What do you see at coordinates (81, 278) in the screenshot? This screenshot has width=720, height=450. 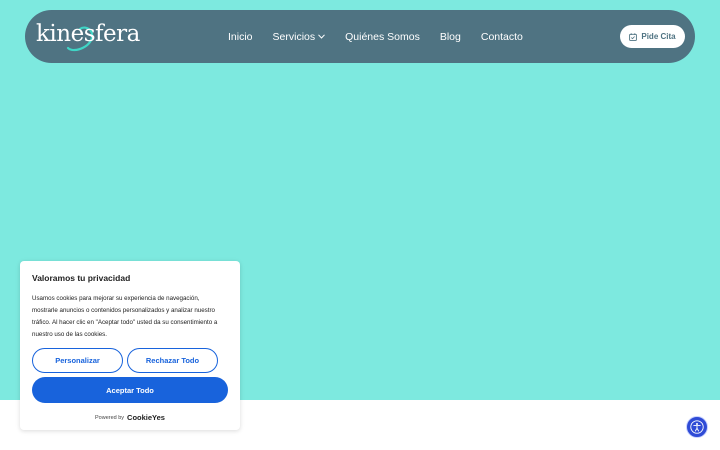 I see `cookie-title: Valoramos tu privacidad` at bounding box center [81, 278].